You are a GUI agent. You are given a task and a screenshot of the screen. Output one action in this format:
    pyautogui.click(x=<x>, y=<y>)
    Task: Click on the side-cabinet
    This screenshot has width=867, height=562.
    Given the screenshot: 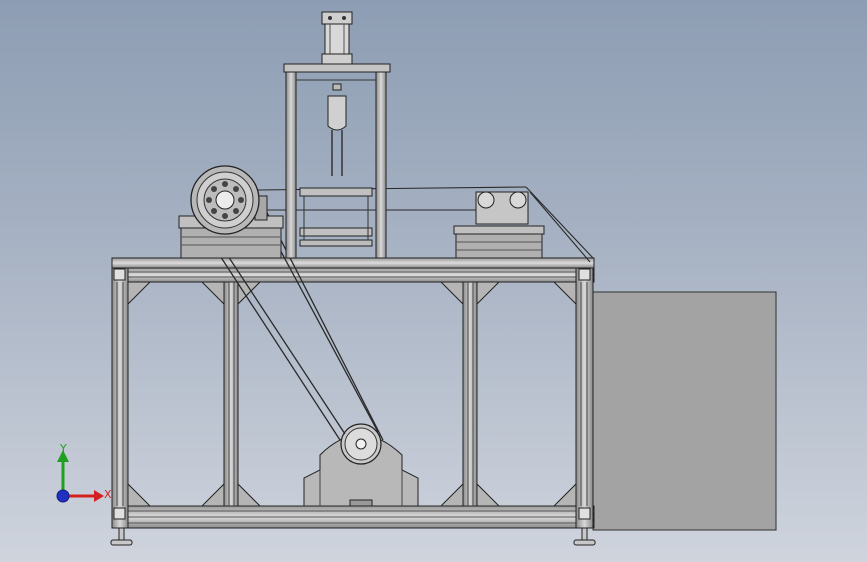 What is the action you would take?
    pyautogui.click(x=684, y=411)
    